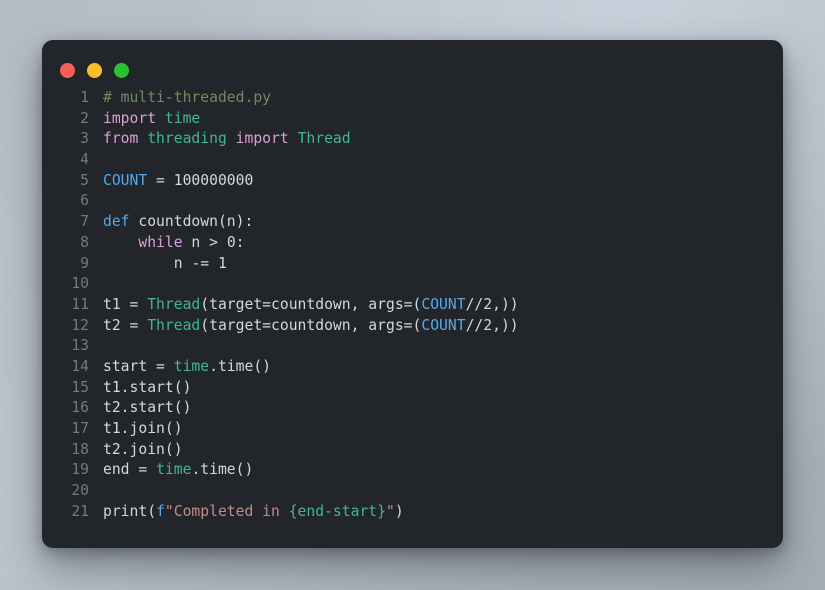 Image resolution: width=825 pixels, height=590 pixels. I want to click on code-line-row: 18 t2.join(), so click(412, 450).